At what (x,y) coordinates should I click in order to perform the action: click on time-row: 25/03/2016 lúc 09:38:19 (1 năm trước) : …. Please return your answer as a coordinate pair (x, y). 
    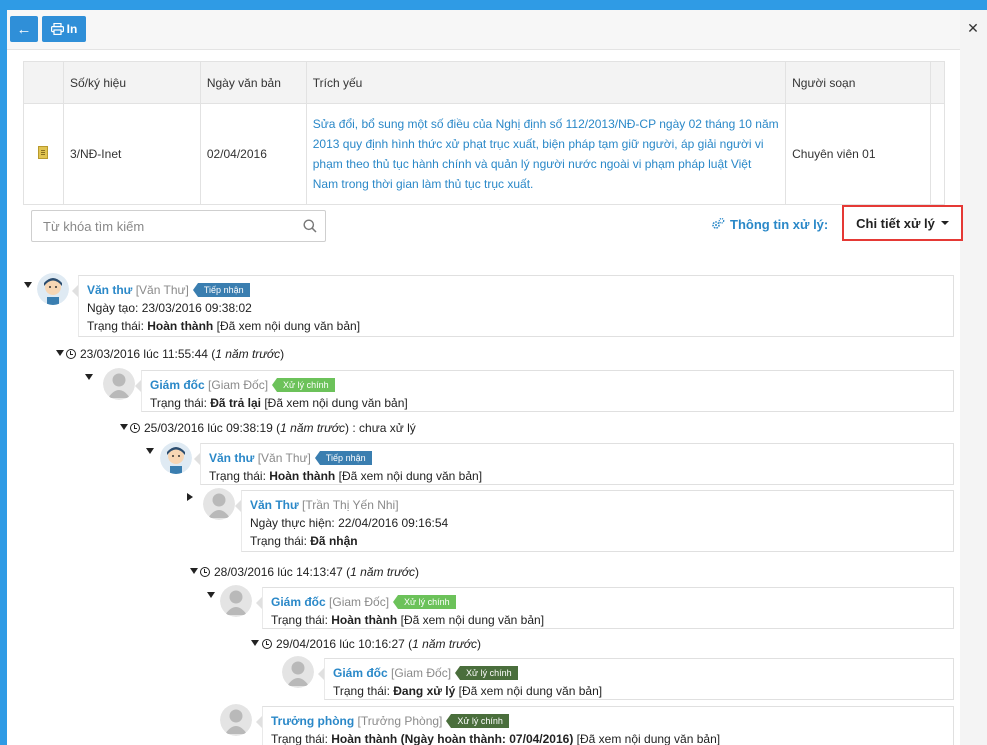
    Looking at the image, I should click on (273, 428).